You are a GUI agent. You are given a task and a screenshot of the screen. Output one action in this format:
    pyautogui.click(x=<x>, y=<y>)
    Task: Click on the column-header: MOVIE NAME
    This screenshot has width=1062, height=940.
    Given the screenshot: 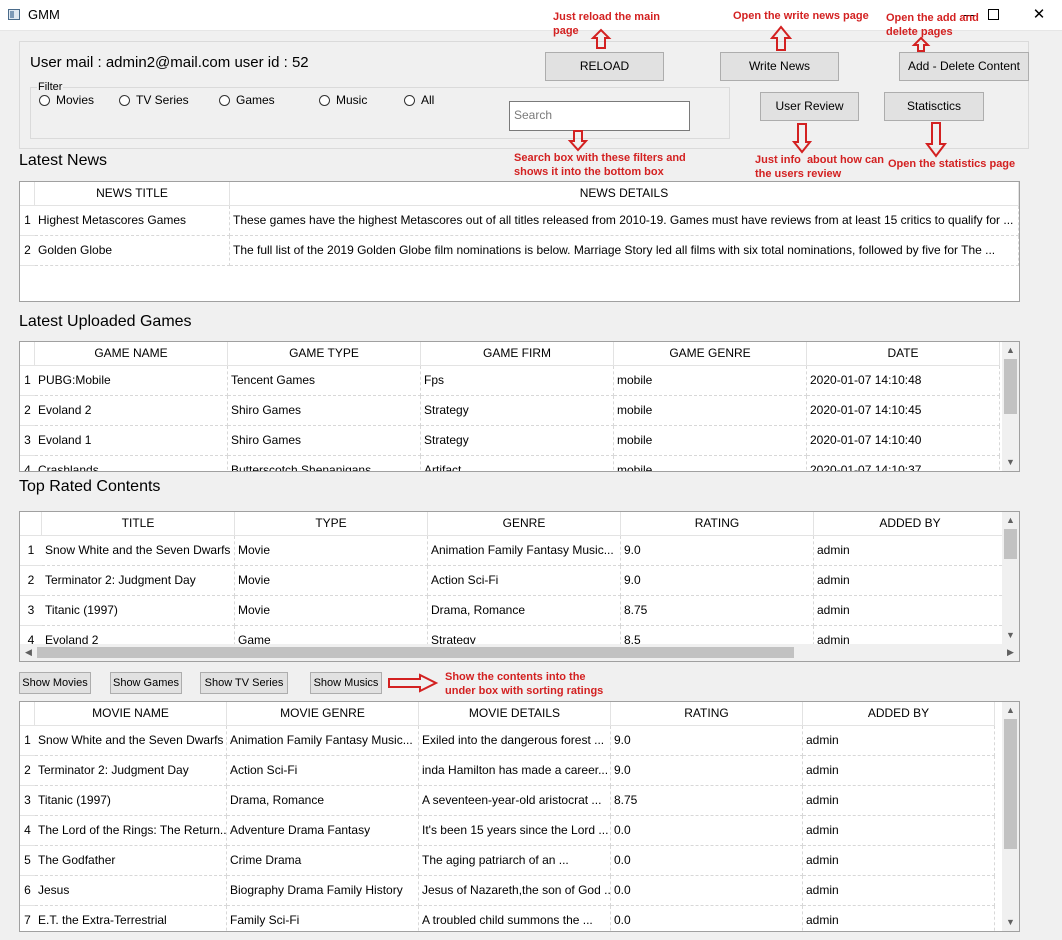 What is the action you would take?
    pyautogui.click(x=131, y=714)
    